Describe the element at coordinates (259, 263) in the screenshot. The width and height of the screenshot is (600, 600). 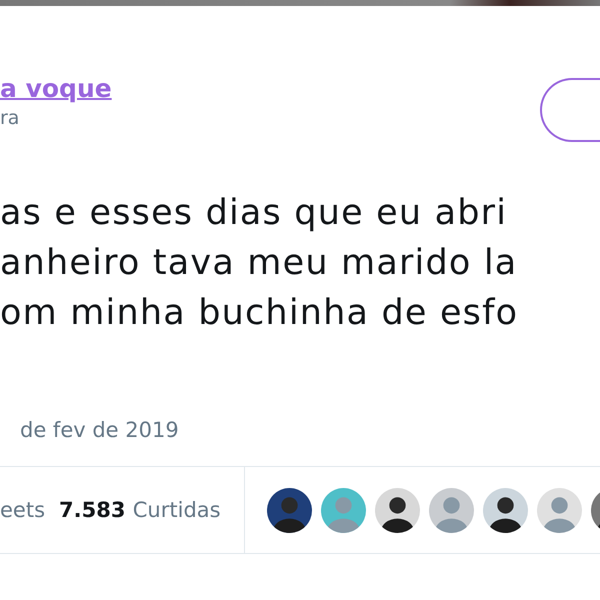
I see `tweet-text: anheiro tava meu marido la` at that location.